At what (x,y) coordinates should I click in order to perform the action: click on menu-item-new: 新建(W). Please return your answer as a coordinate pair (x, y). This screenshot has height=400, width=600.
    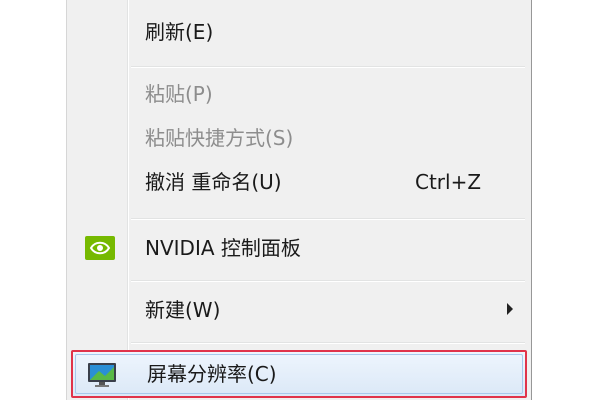
    Looking at the image, I should click on (299, 310).